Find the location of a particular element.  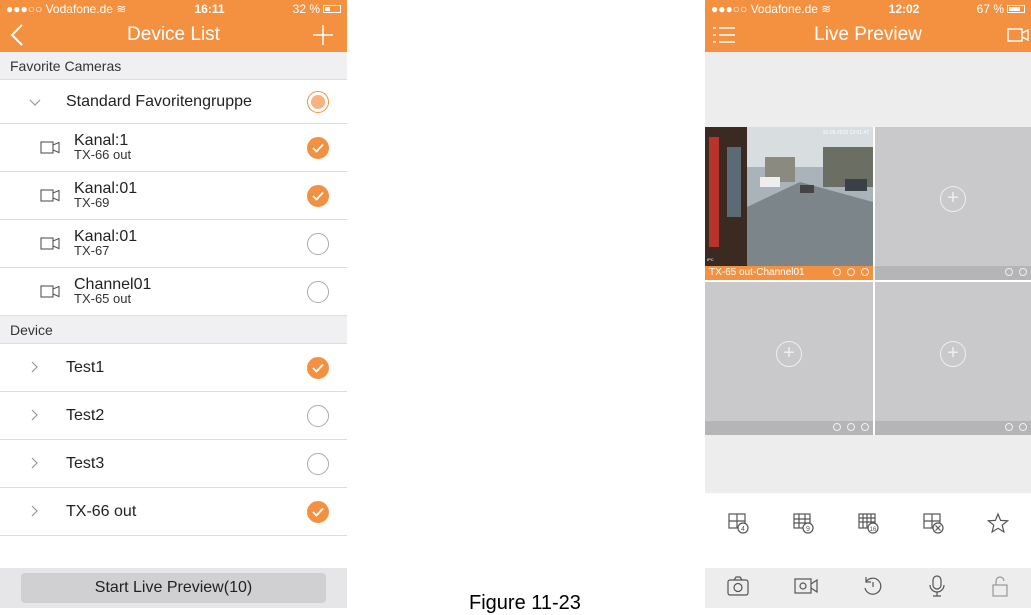

snapshot-icon is located at coordinates (738, 588).